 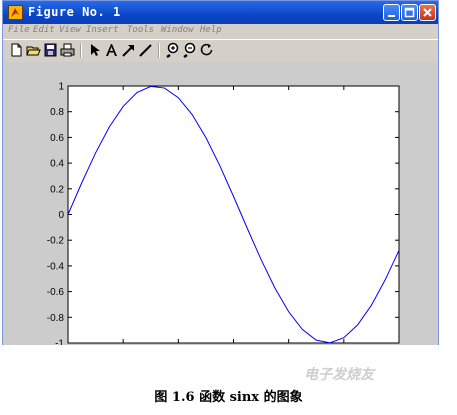 What do you see at coordinates (56, 241) in the screenshot?
I see `y-tick-label: -0.2` at bounding box center [56, 241].